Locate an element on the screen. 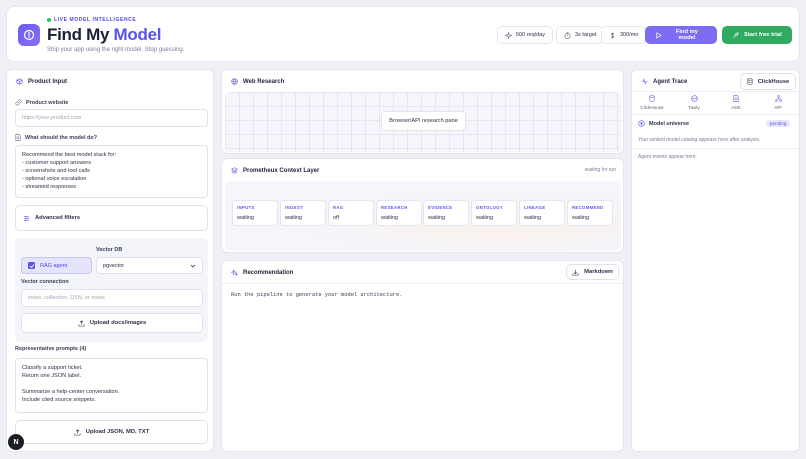  upload-docs-button: Upload docs/images is located at coordinates (112, 323).